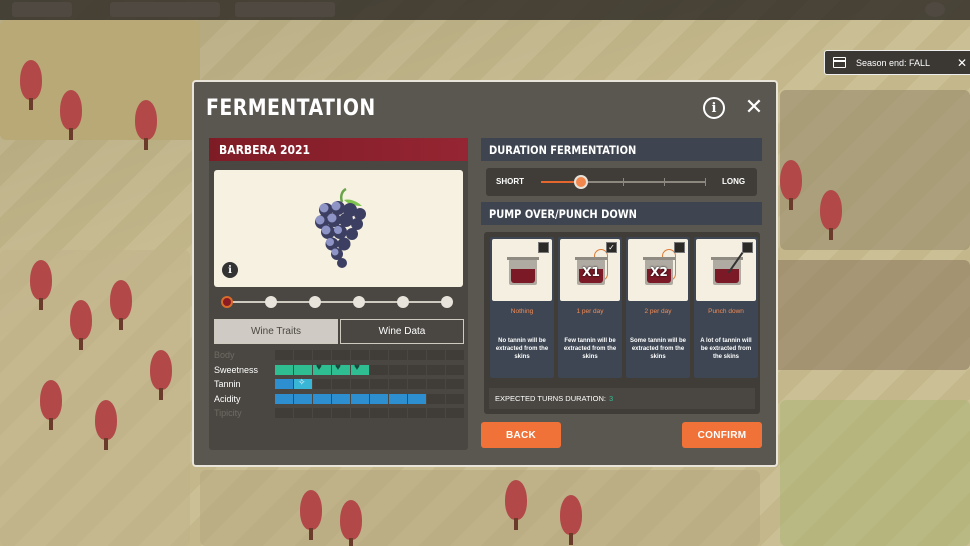  I want to click on duration-header-label: DURATION FERMENTATION, so click(563, 149).